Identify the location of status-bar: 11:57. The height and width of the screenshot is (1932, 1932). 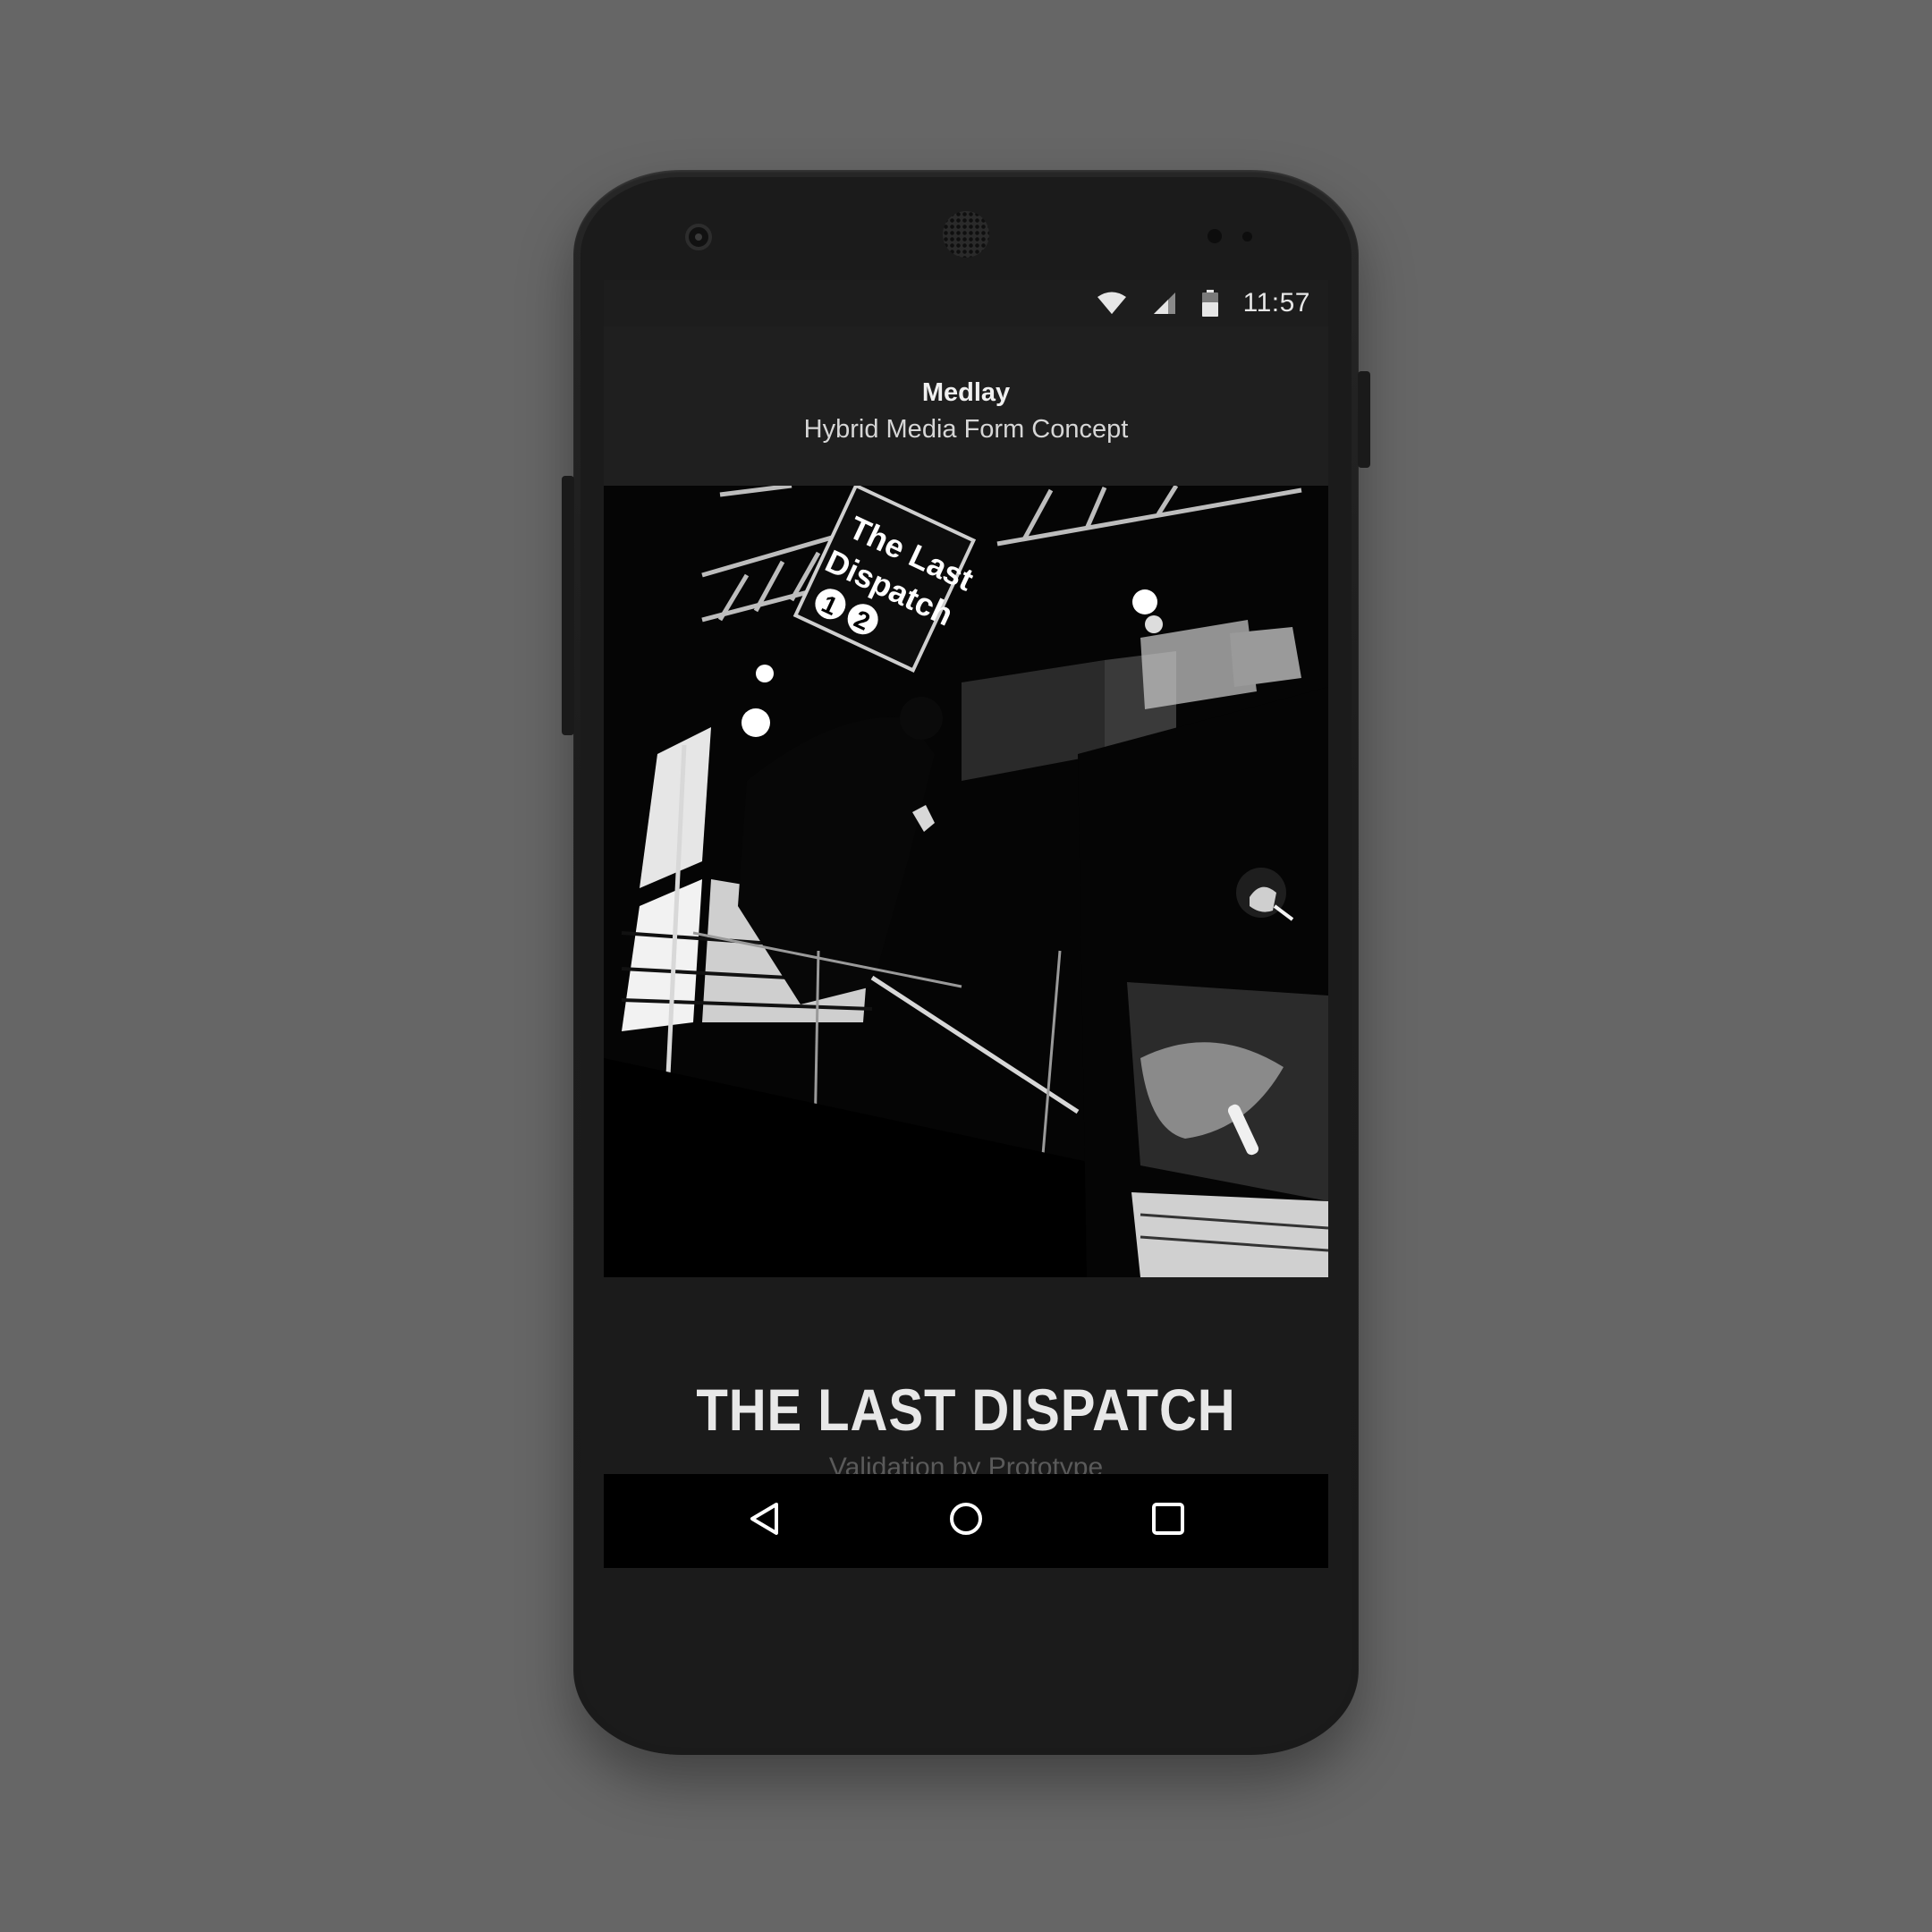
(966, 303).